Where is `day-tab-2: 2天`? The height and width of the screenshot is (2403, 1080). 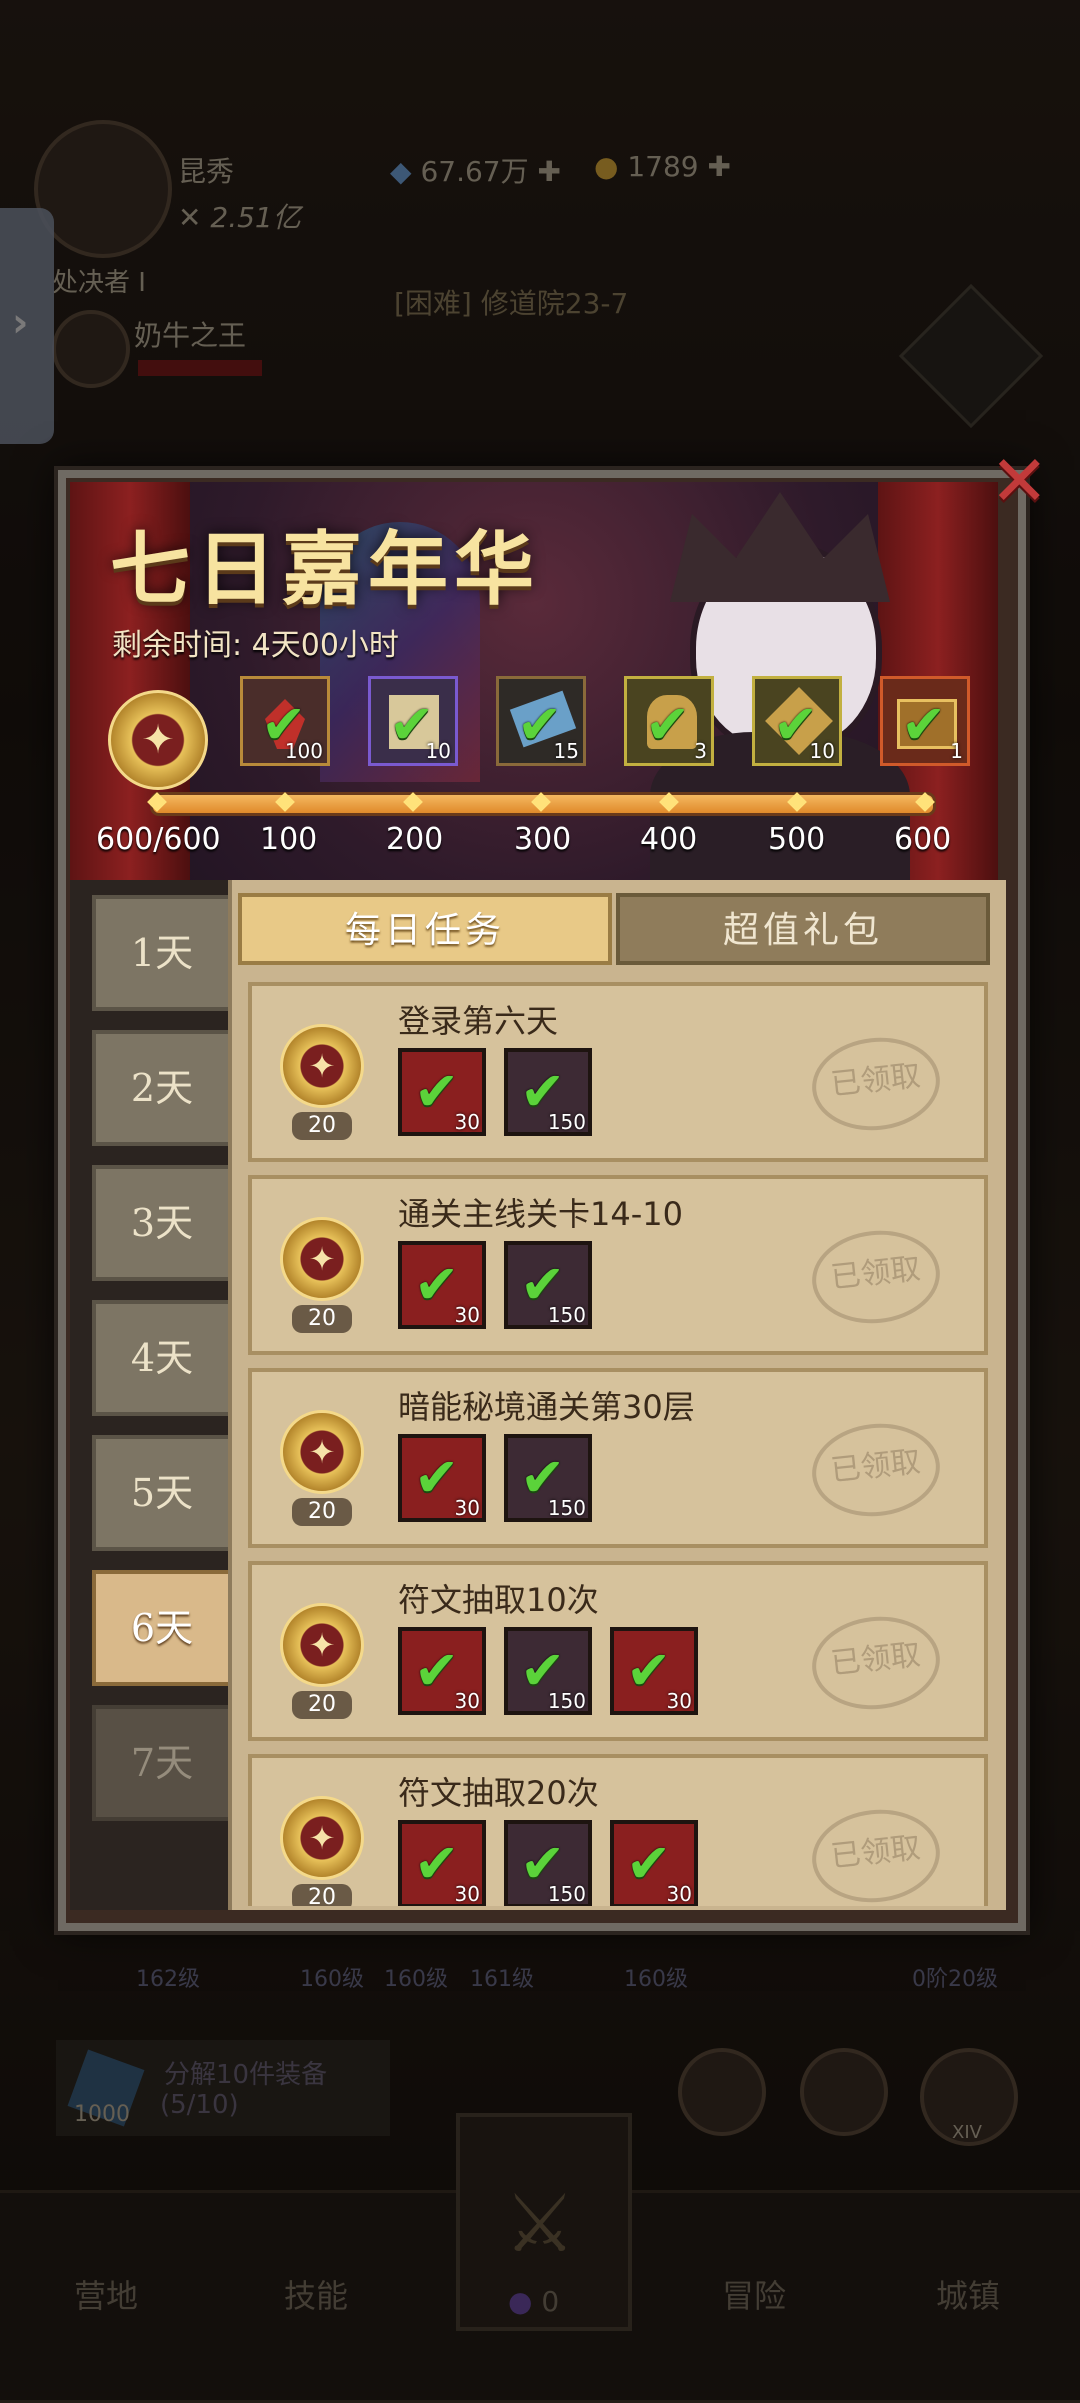 day-tab-2: 2天 is located at coordinates (162, 1088).